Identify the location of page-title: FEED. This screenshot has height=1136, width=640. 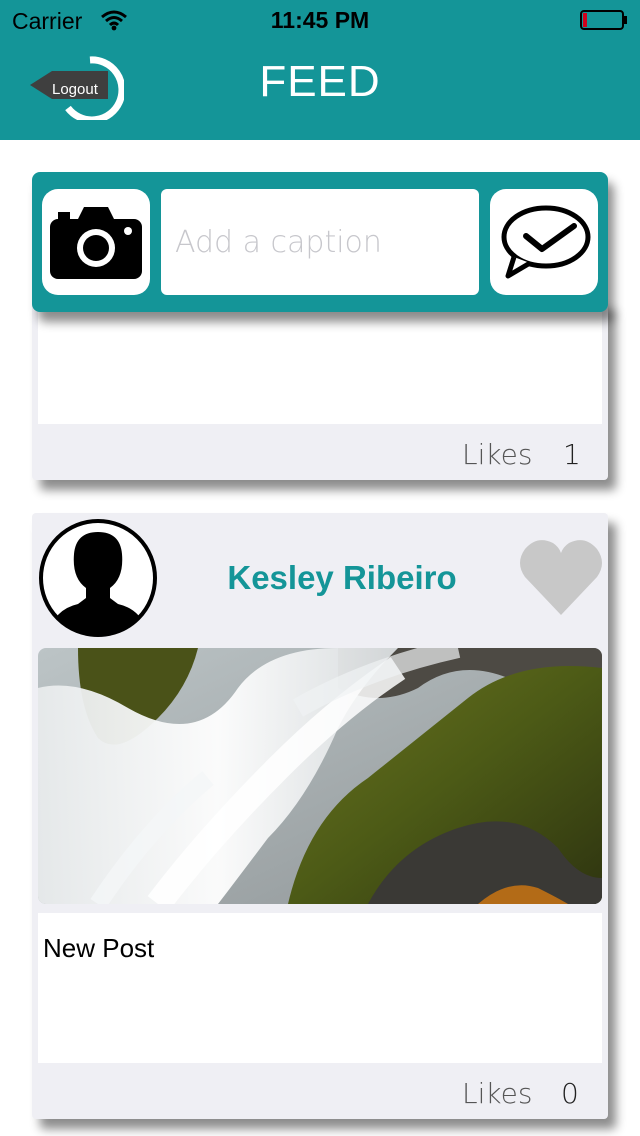
(320, 81).